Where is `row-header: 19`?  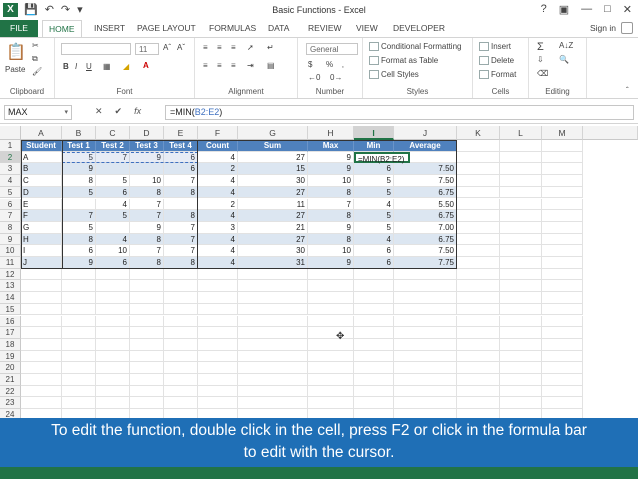 row-header: 19 is located at coordinates (10, 356).